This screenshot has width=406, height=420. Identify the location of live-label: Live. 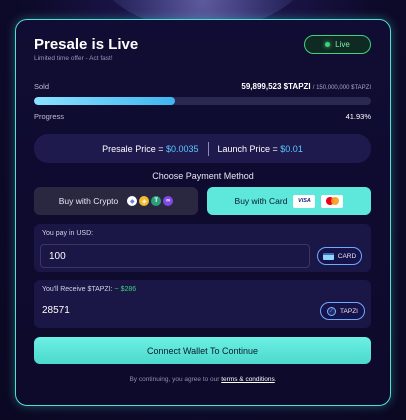
(342, 44).